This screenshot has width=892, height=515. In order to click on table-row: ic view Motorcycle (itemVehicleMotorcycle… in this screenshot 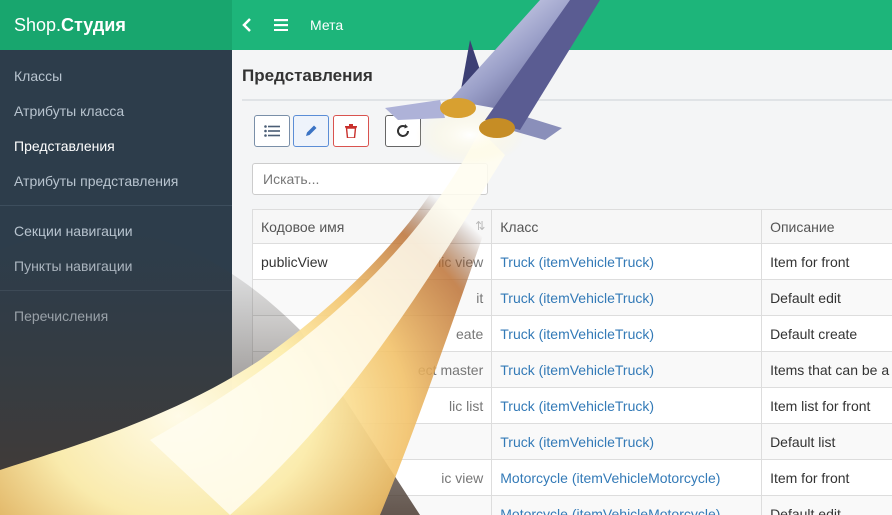, I will do `click(571, 477)`.